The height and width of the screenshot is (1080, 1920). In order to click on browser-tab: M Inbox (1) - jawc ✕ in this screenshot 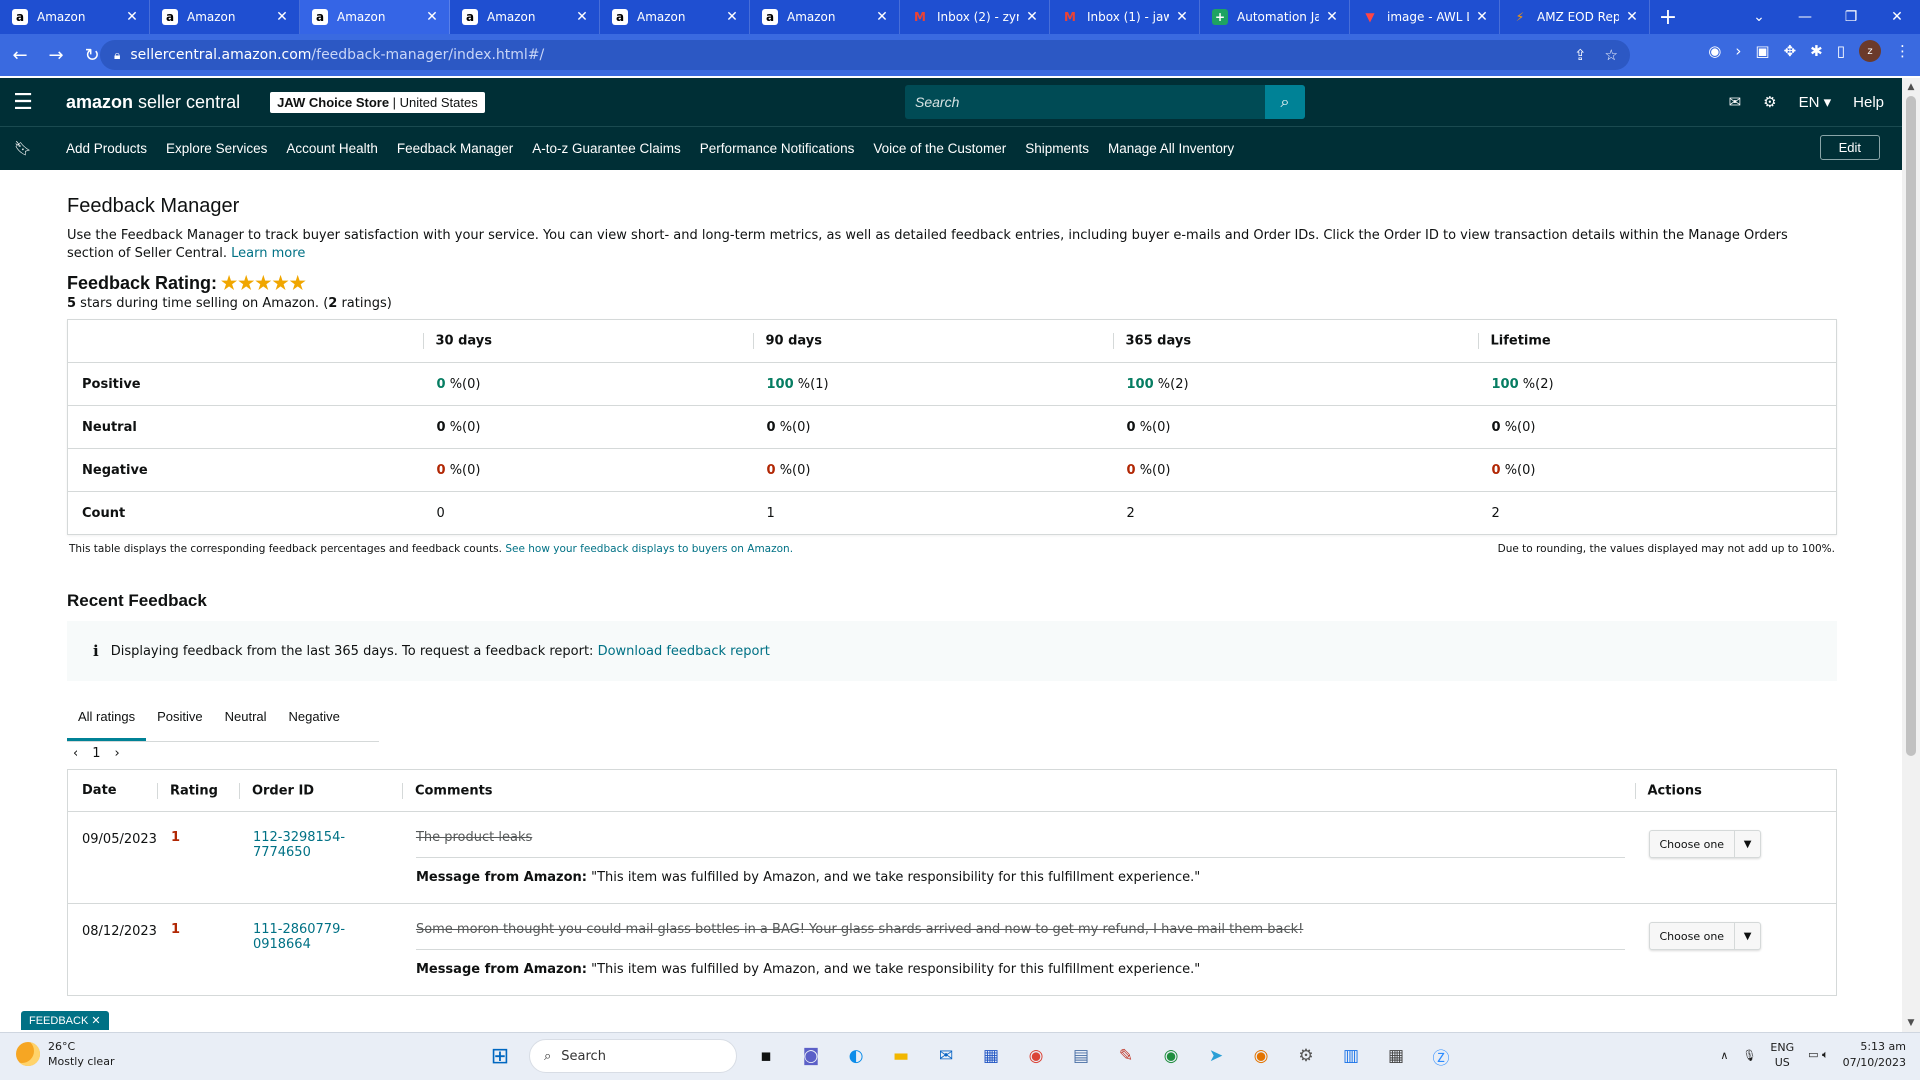, I will do `click(1125, 17)`.